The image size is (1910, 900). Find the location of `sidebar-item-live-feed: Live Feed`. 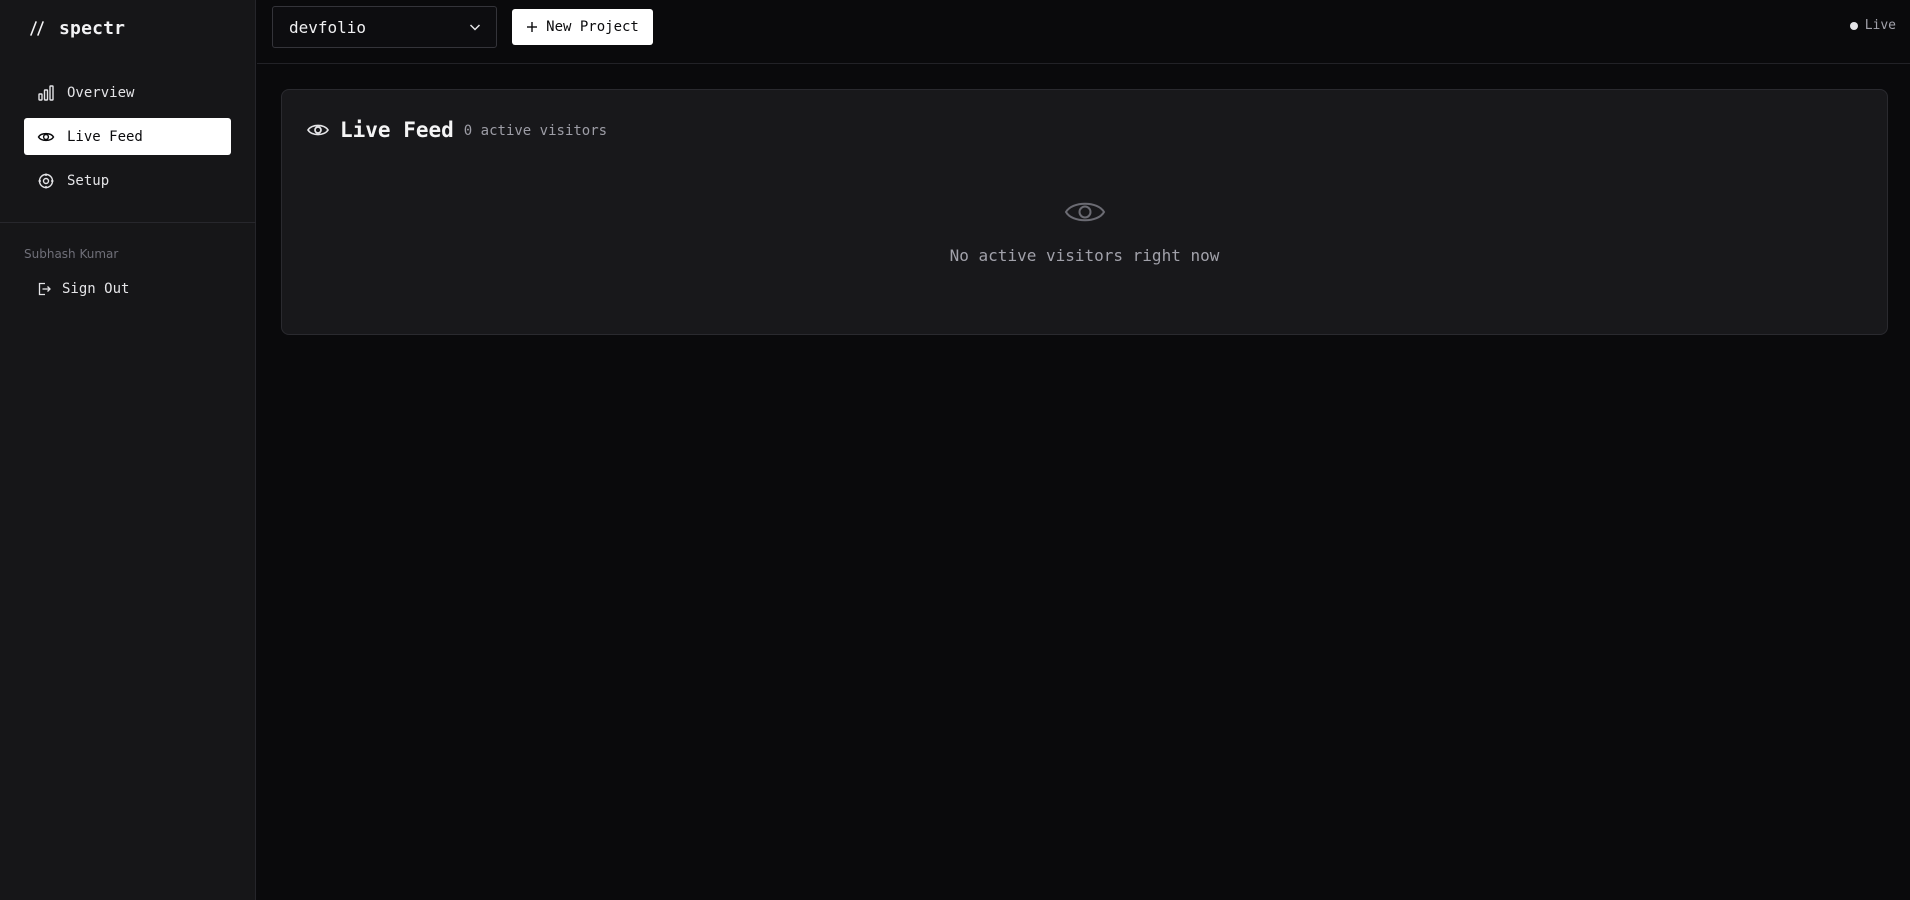

sidebar-item-live-feed: Live Feed is located at coordinates (127, 136).